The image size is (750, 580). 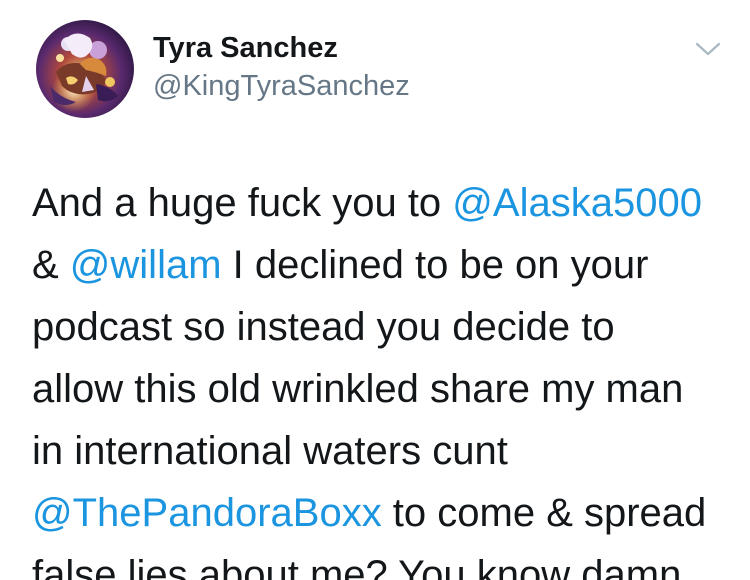 What do you see at coordinates (544, 513) in the screenshot?
I see `tweet-text-segment: to come & spread` at bounding box center [544, 513].